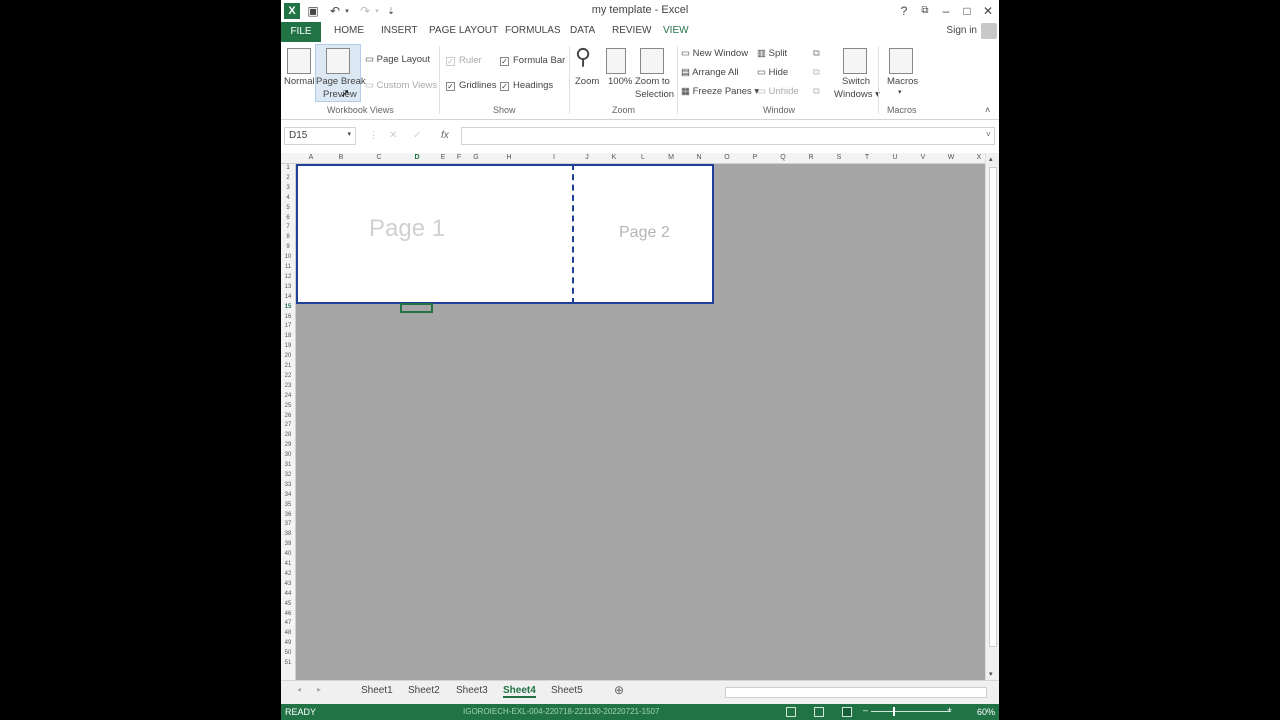 The height and width of the screenshot is (720, 1280). Describe the element at coordinates (643, 157) in the screenshot. I see `column-header: L` at that location.